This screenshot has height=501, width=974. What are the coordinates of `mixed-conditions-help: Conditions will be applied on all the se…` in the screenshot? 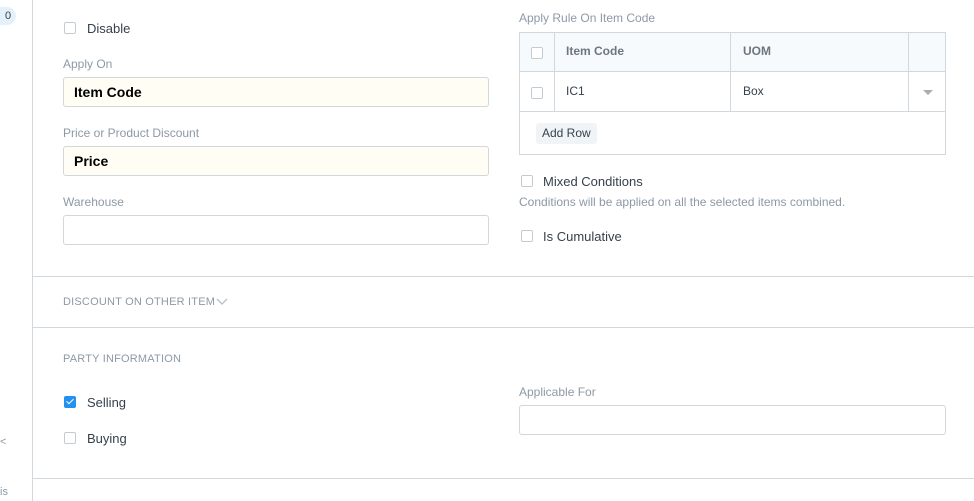 It's located at (682, 202).